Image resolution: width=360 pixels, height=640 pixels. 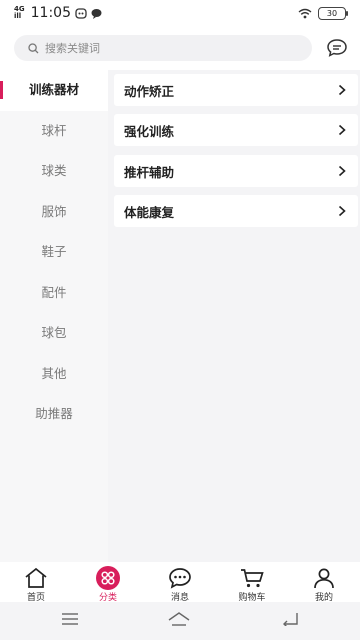 I want to click on subcategory-row-motion-correction: 动作矫正, so click(x=236, y=90).